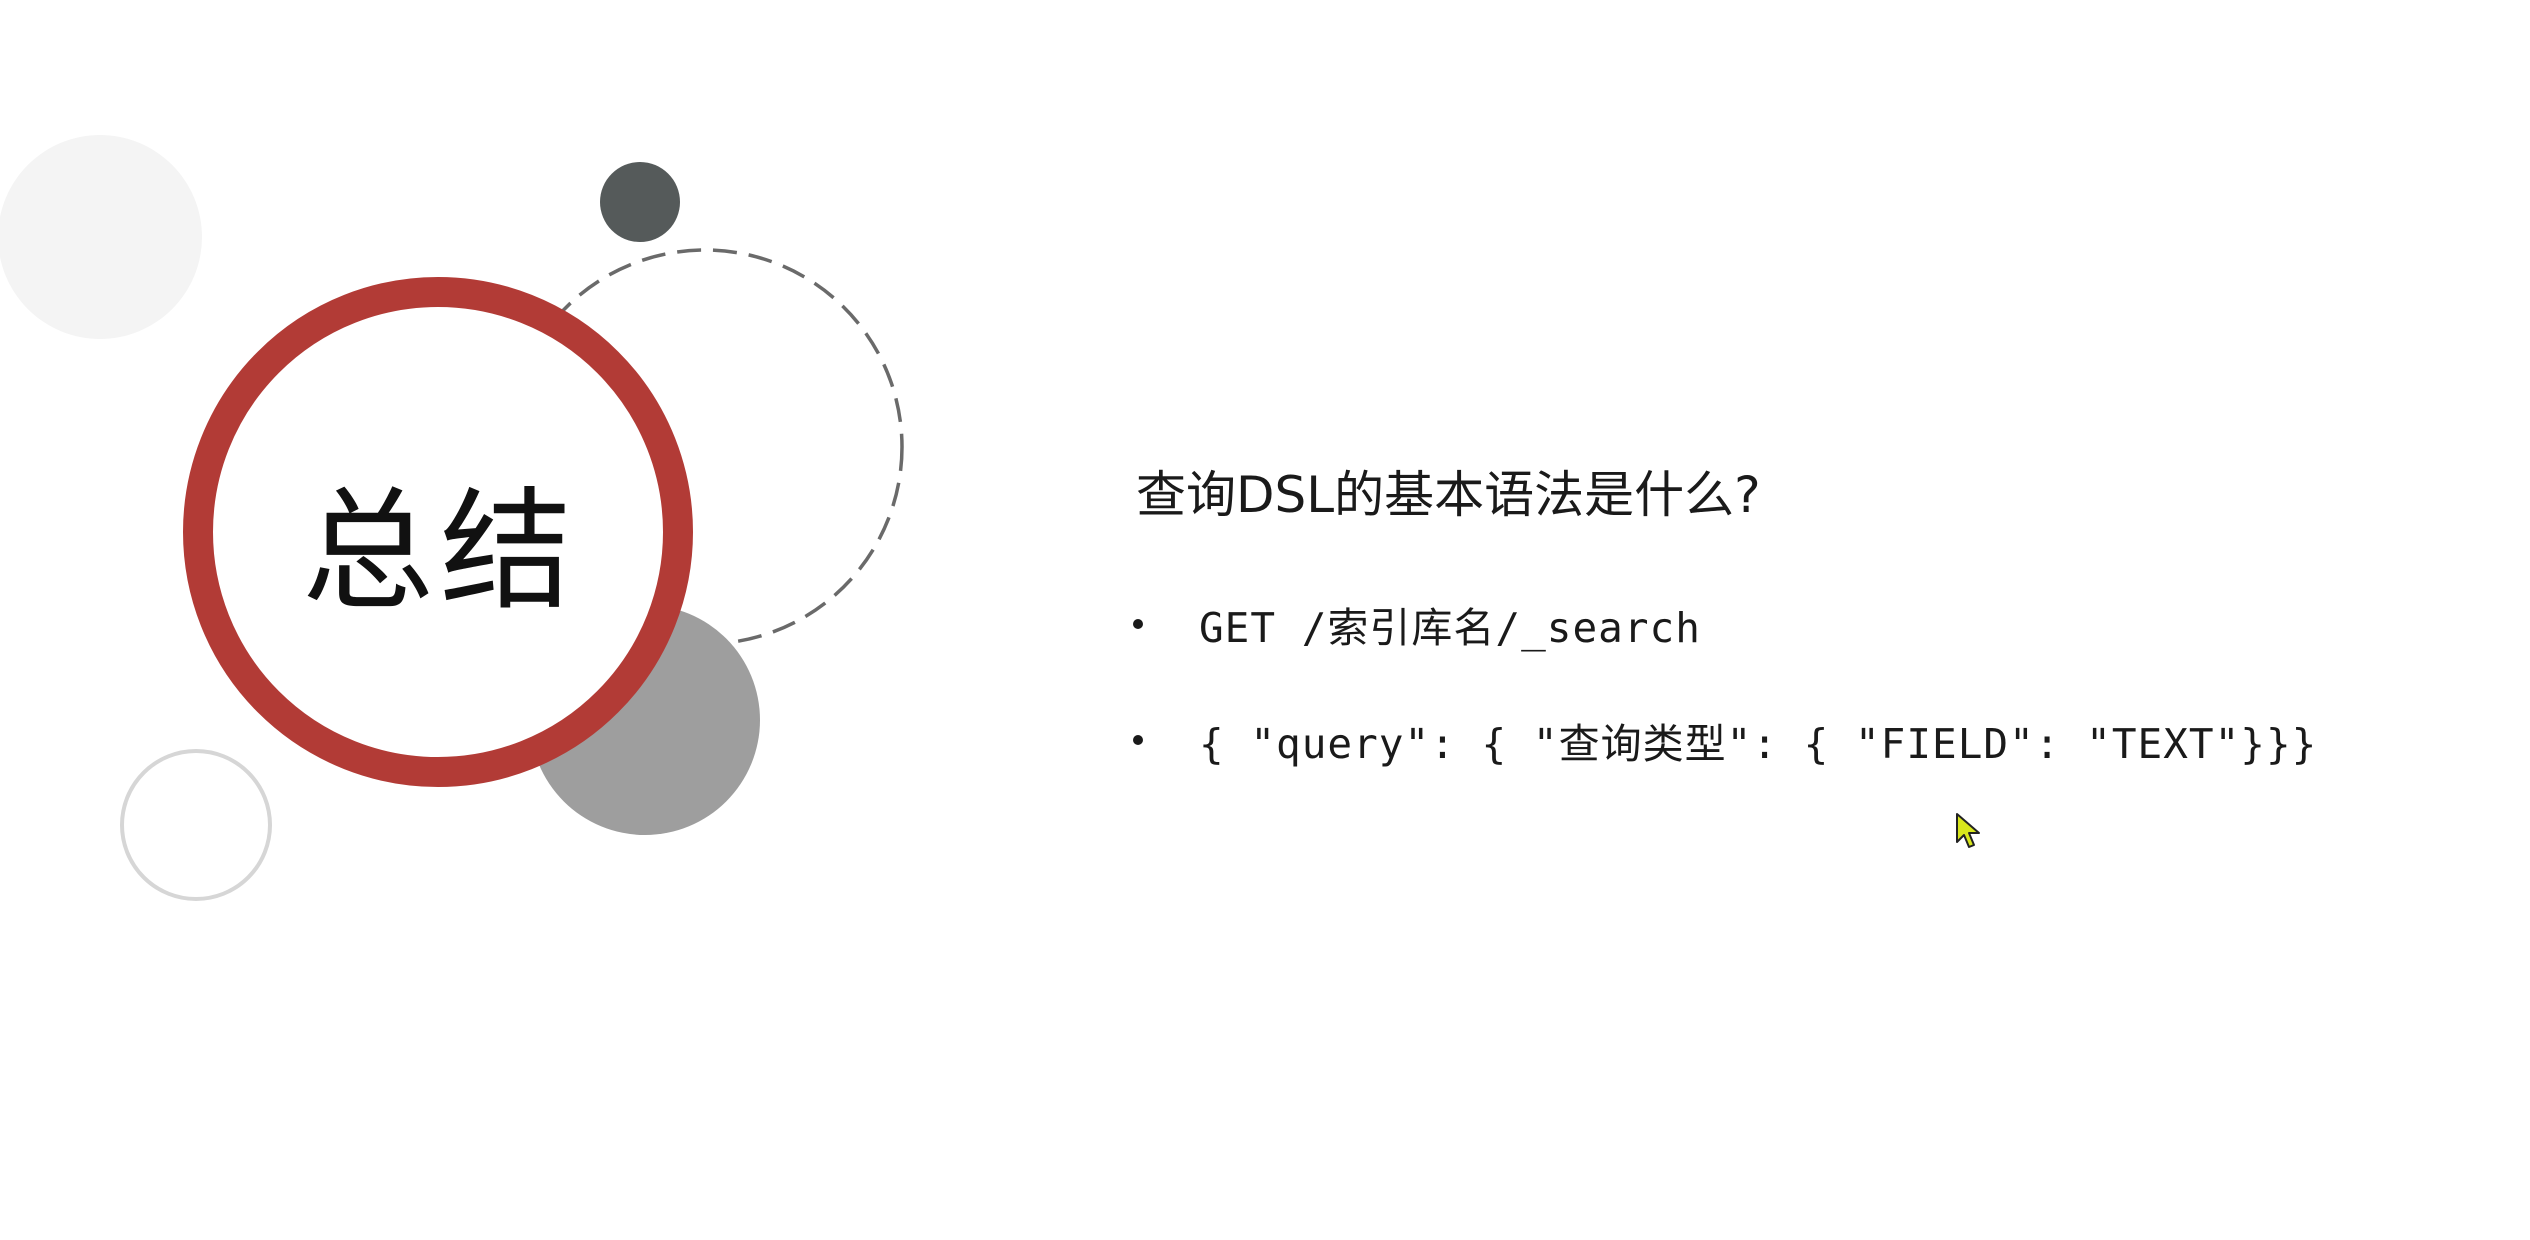  What do you see at coordinates (1448, 495) in the screenshot?
I see `summary-question: 查询DSL的基本语法是什么?` at bounding box center [1448, 495].